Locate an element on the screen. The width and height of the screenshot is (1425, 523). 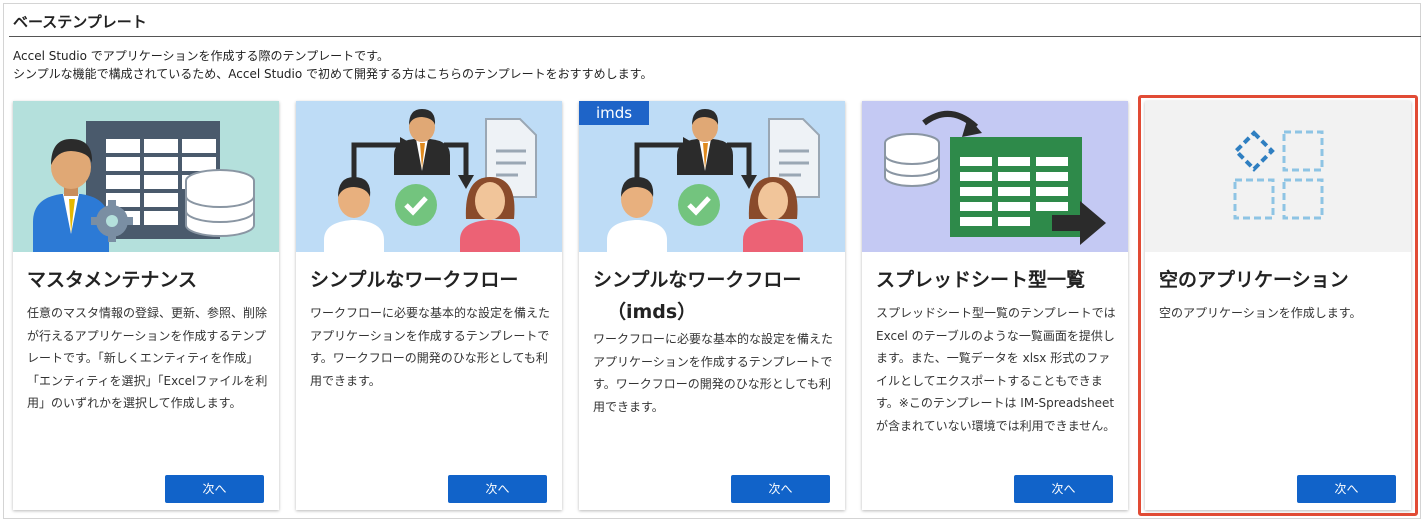
card-title: マスタメンテナンス is located at coordinates (147, 280).